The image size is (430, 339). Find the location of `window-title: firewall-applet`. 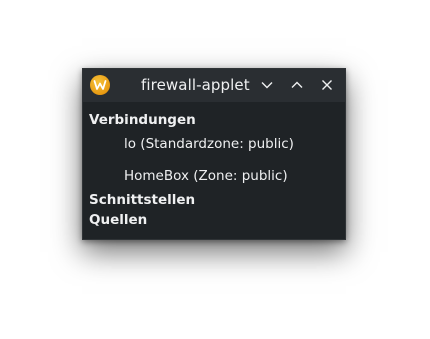

window-title: firewall-applet is located at coordinates (195, 85).